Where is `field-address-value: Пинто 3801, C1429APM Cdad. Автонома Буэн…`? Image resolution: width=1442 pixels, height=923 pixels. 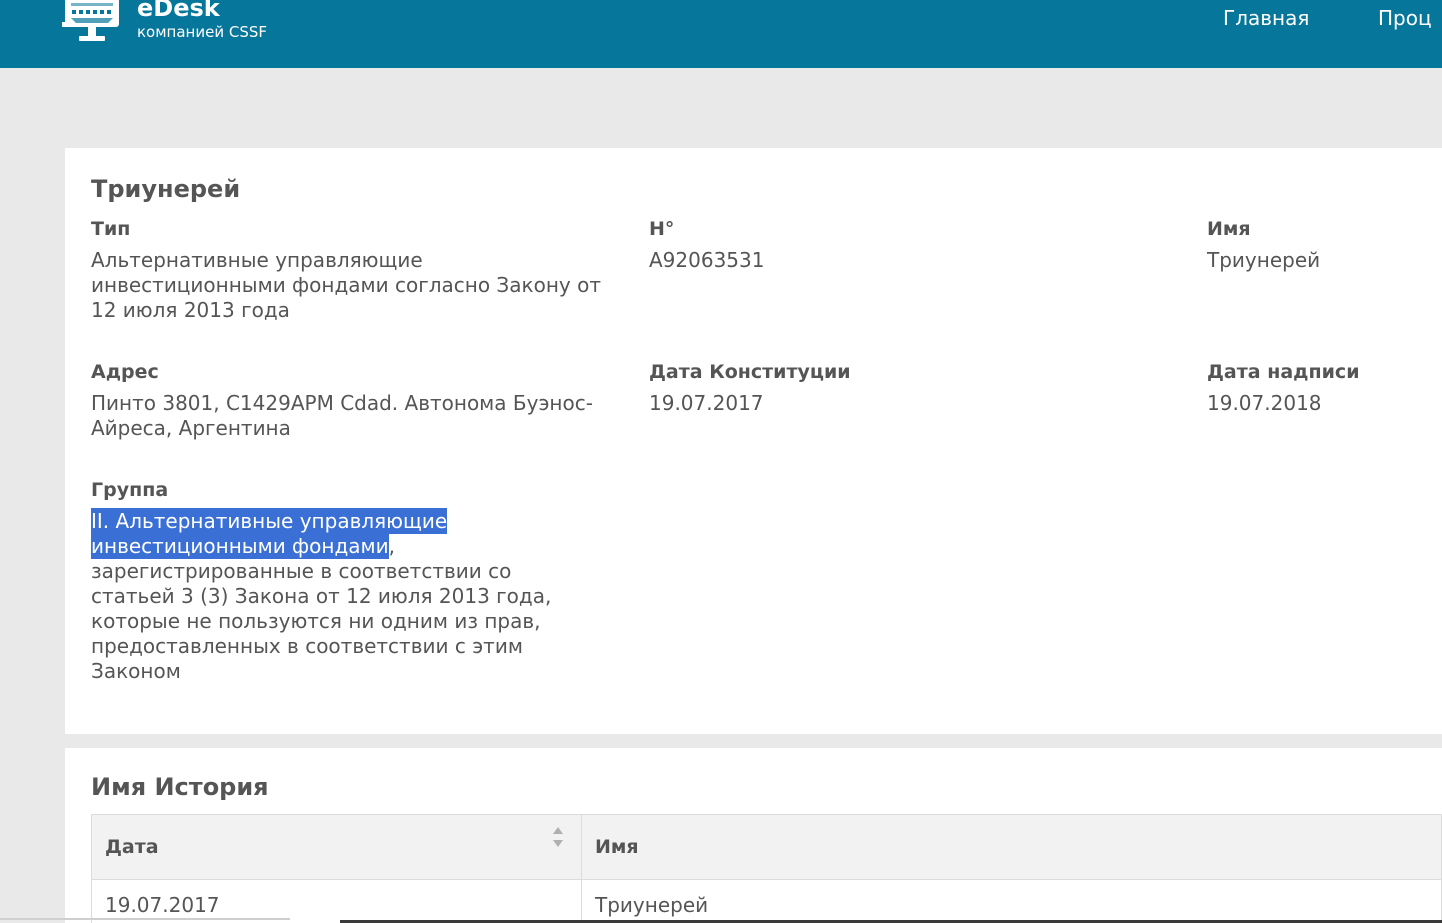 field-address-value: Пинто 3801, C1429APM Cdad. Автонома Буэн… is located at coordinates (342, 415).